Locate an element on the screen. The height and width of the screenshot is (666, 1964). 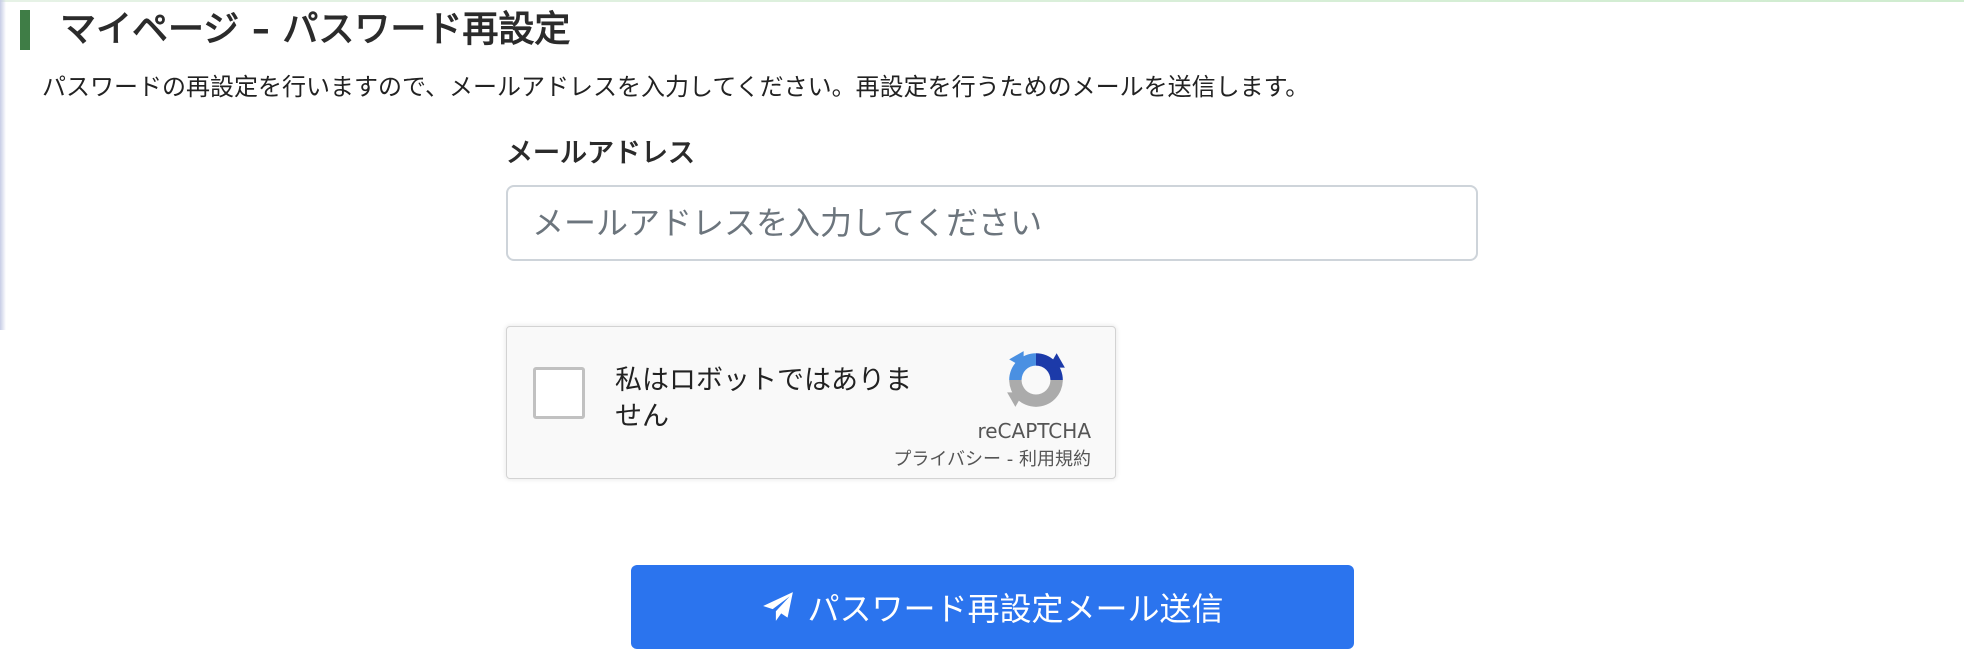
recaptcha-label: 私はロボットではありません is located at coordinates (763, 398).